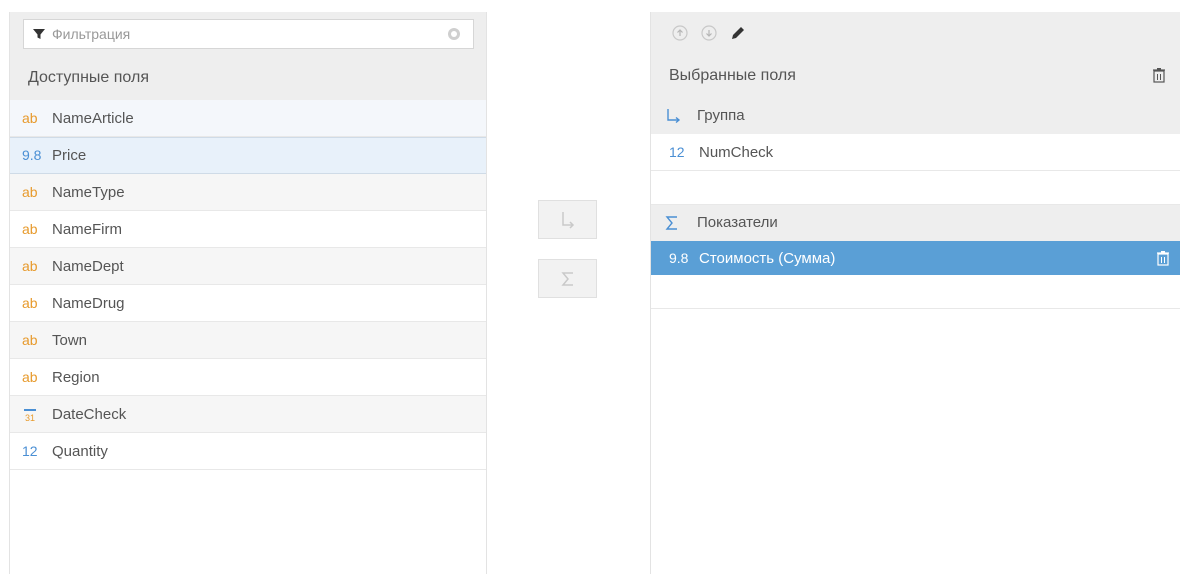 This screenshot has width=1180, height=574. Describe the element at coordinates (69, 155) in the screenshot. I see `field-name: Price` at that location.